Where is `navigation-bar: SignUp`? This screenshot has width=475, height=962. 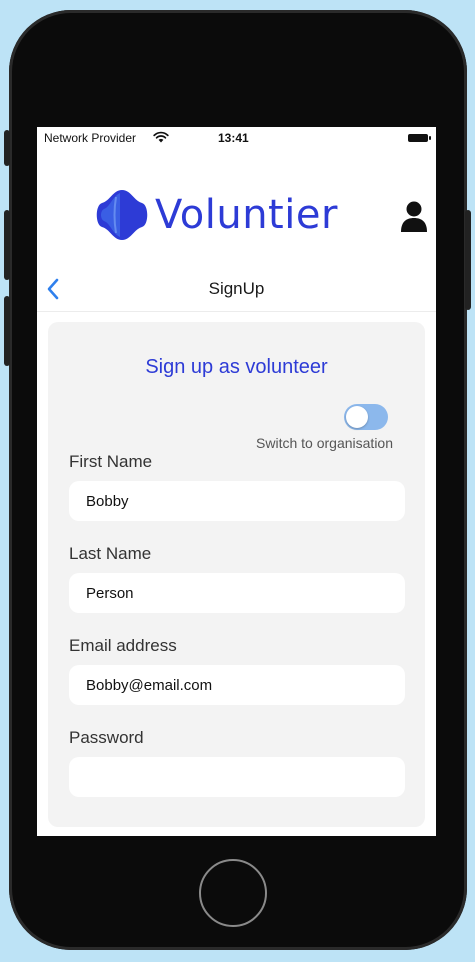 navigation-bar: SignUp is located at coordinates (236, 289).